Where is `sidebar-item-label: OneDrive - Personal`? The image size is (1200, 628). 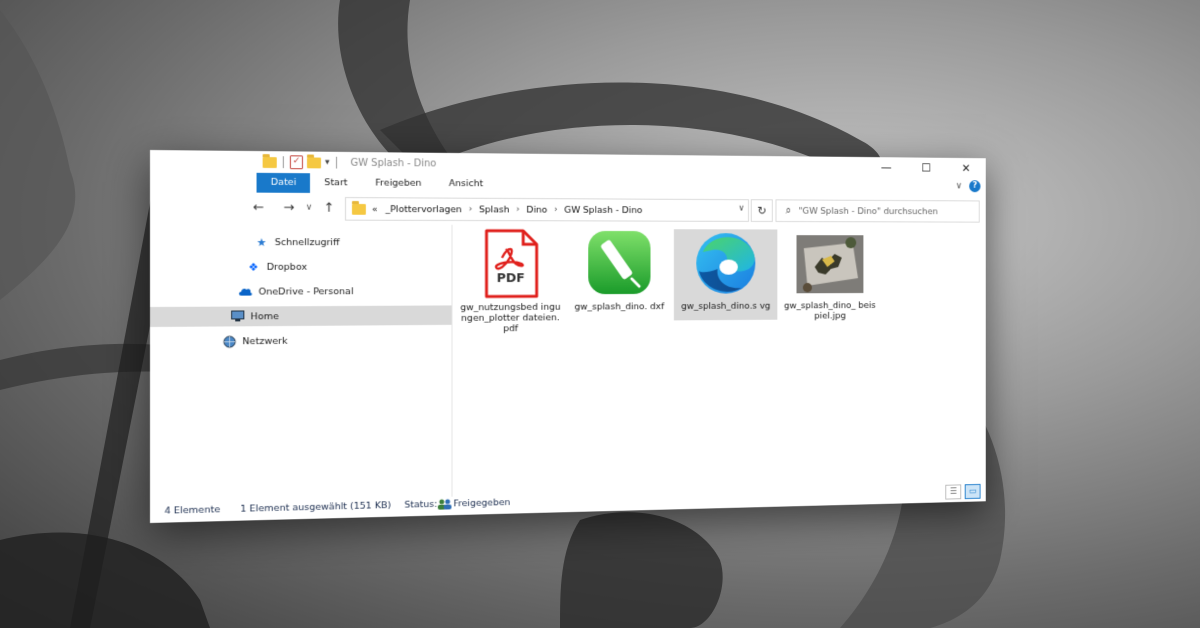 sidebar-item-label: OneDrive - Personal is located at coordinates (306, 291).